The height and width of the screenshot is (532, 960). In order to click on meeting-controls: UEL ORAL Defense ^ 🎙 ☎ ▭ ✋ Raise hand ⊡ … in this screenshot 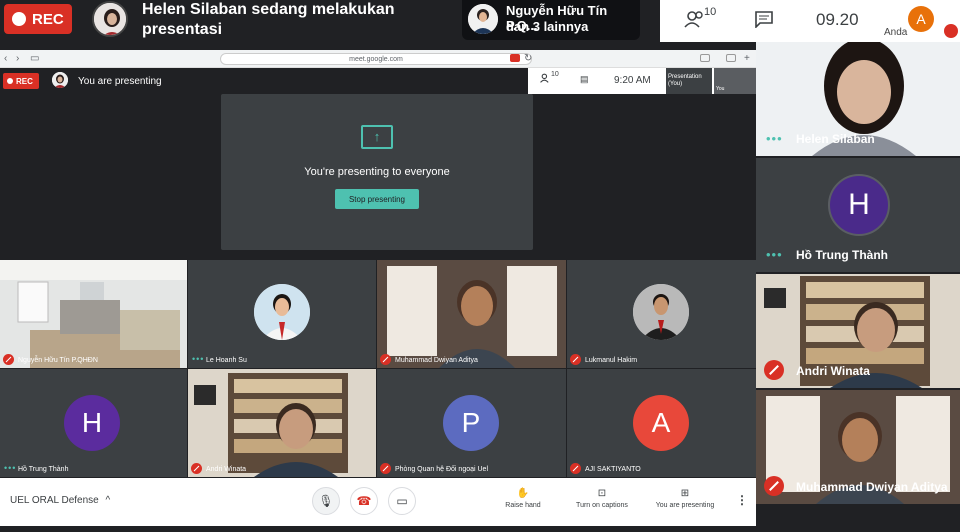, I will do `click(378, 502)`.